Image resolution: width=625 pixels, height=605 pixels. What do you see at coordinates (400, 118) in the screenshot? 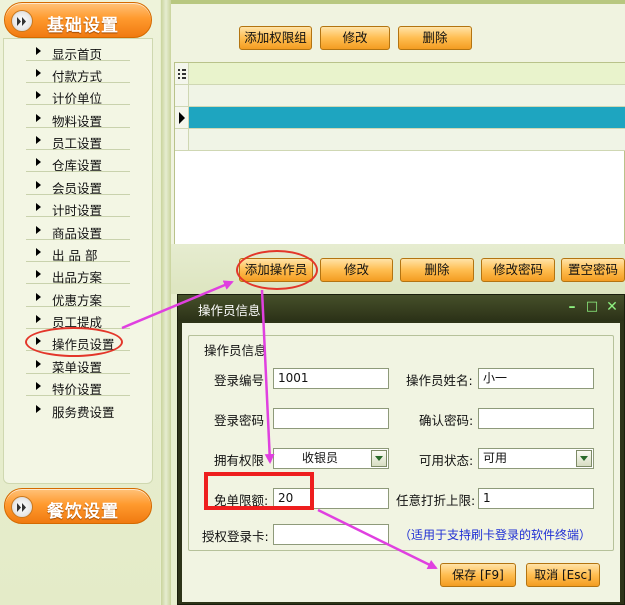
I see `table-row-selected` at bounding box center [400, 118].